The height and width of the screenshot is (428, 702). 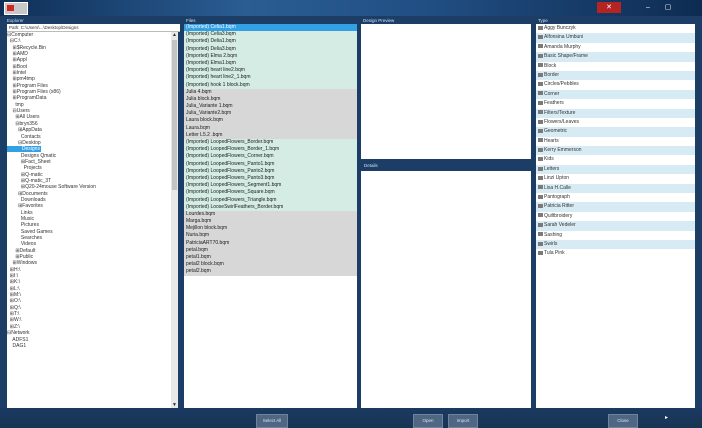 What do you see at coordinates (270, 114) in the screenshot?
I see `file-row: Julia_Variante2.bqm` at bounding box center [270, 114].